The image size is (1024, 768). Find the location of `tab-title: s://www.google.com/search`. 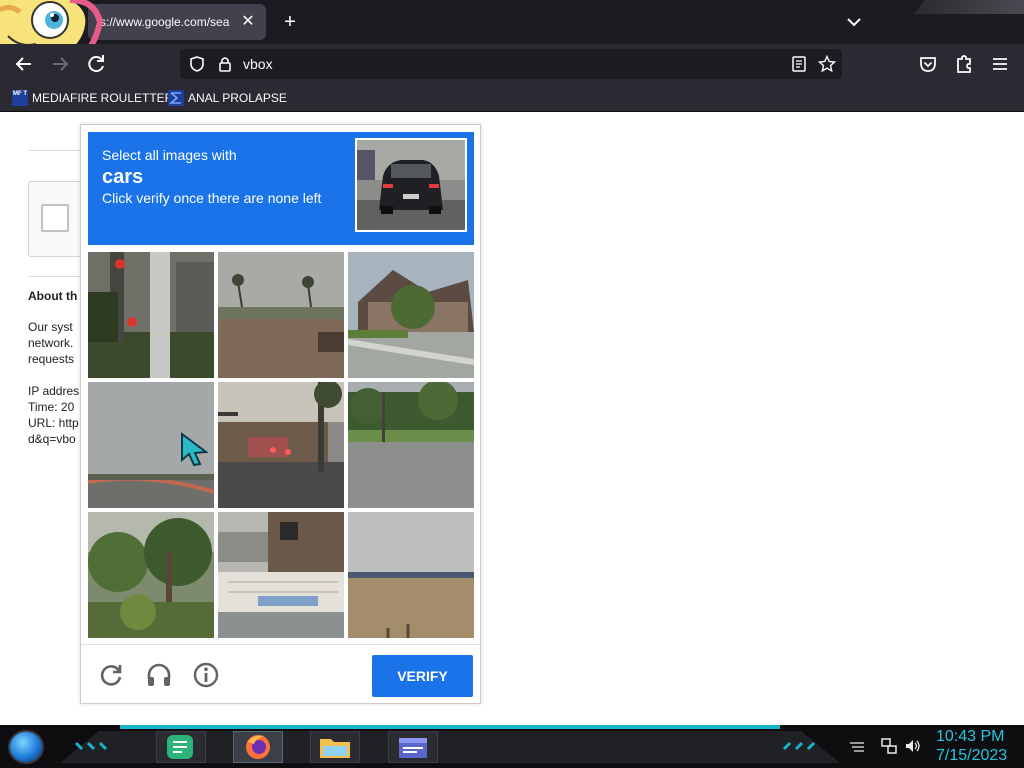

tab-title: s://www.google.com/search is located at coordinates (165, 22).